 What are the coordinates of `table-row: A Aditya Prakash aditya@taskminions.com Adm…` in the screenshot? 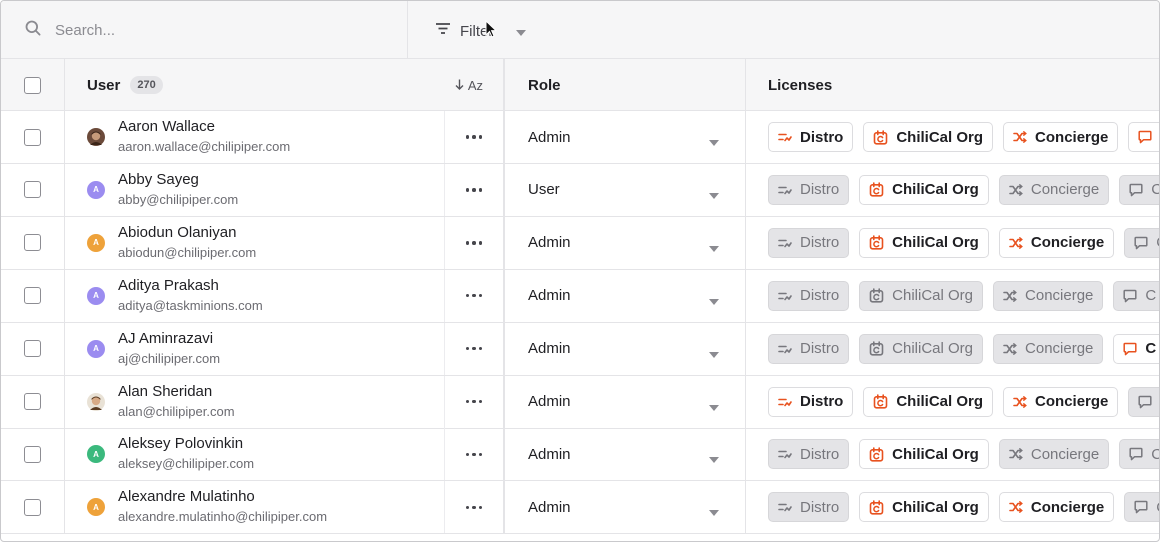 It's located at (580, 296).